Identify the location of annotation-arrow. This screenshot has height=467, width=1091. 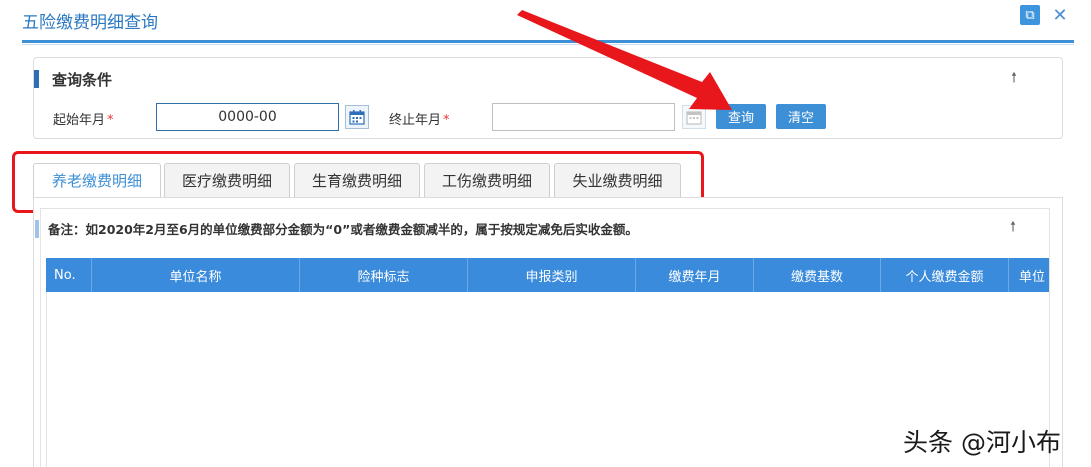
(624, 60).